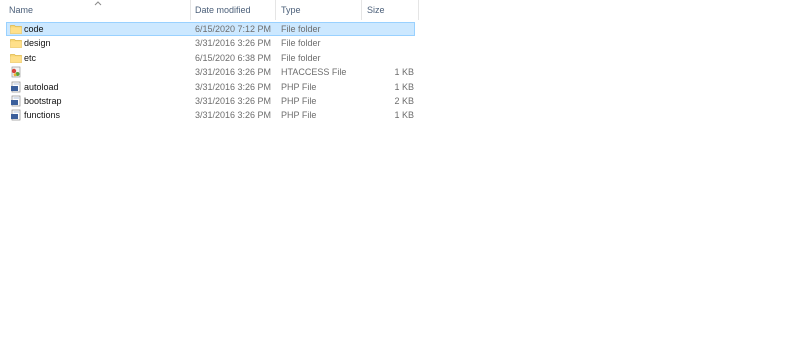  I want to click on file-name: design, so click(37, 43).